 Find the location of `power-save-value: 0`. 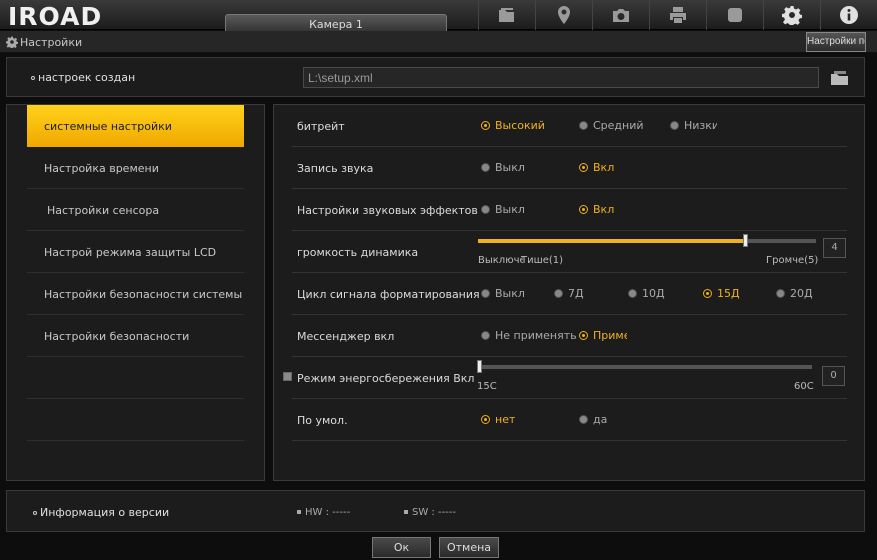

power-save-value: 0 is located at coordinates (833, 376).